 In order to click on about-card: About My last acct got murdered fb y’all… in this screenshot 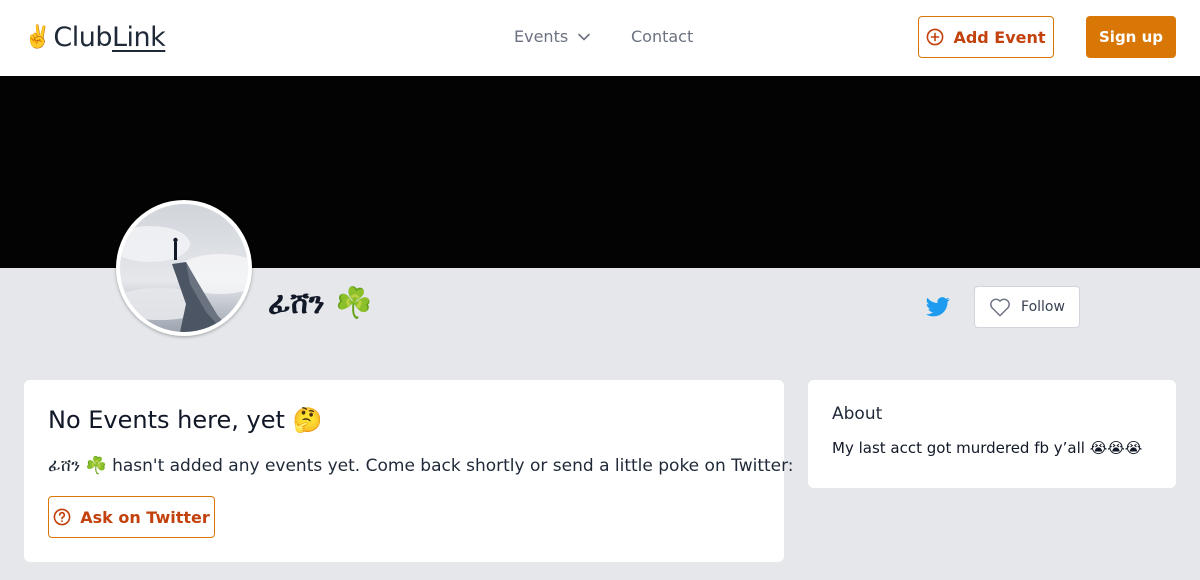, I will do `click(992, 434)`.